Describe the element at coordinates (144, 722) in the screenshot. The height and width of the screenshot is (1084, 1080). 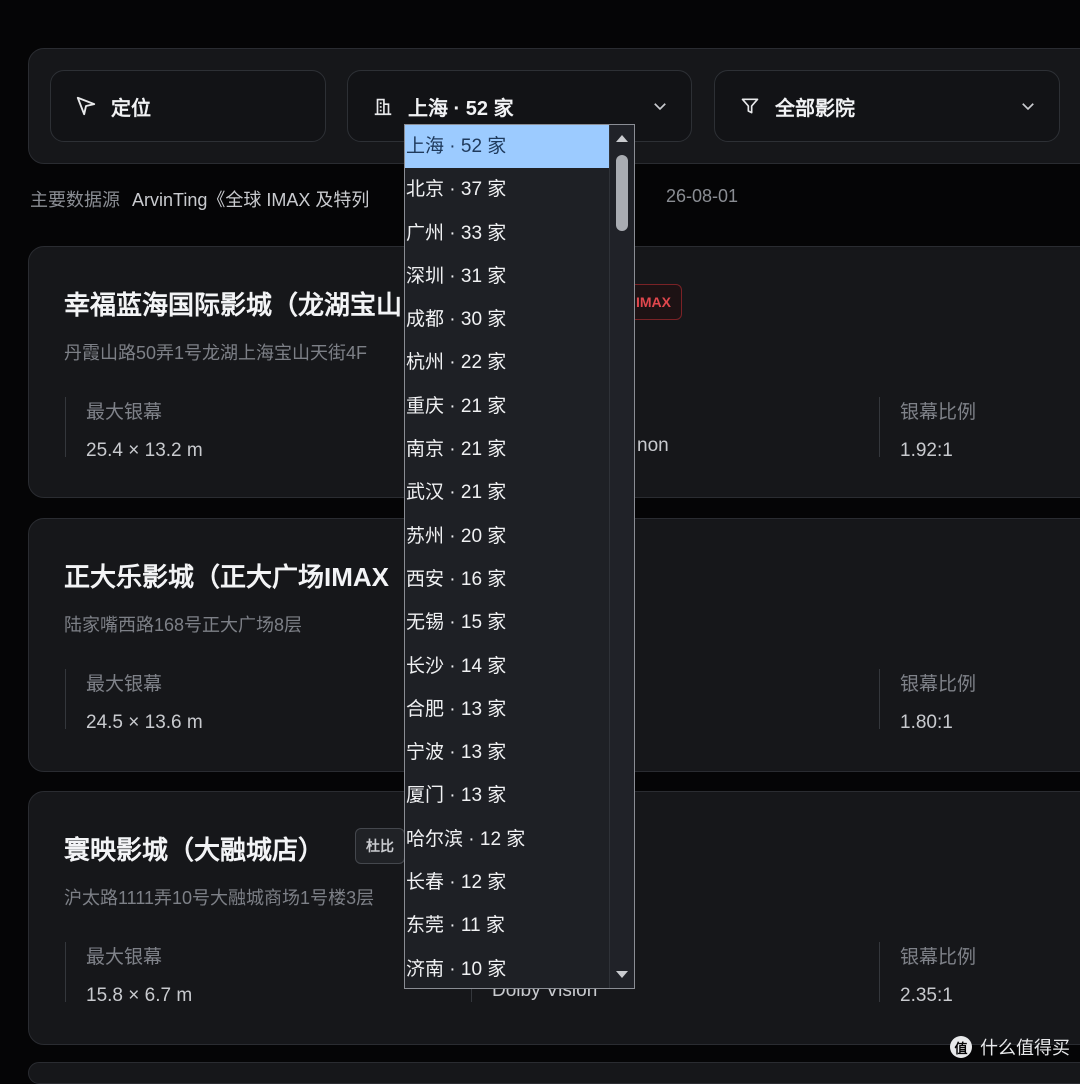
I see `stat-value: 24.5 × 13.6 m` at that location.